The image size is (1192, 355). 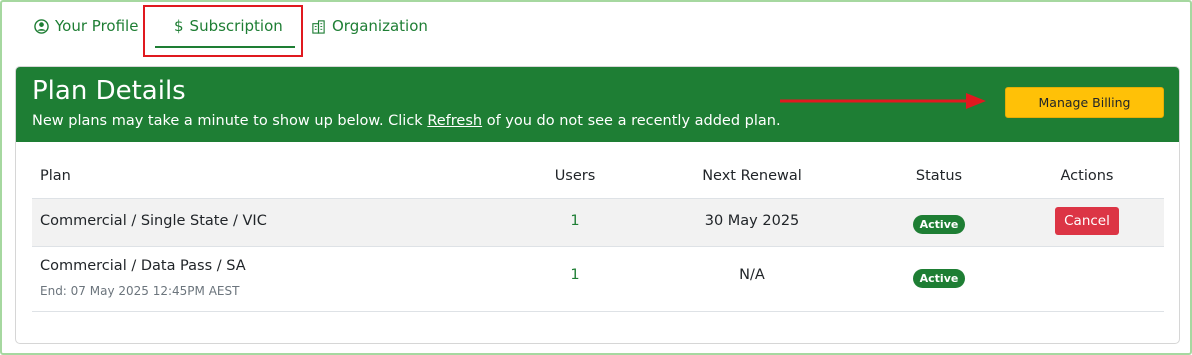 What do you see at coordinates (883, 101) in the screenshot?
I see `annotation-arrow-icon` at bounding box center [883, 101].